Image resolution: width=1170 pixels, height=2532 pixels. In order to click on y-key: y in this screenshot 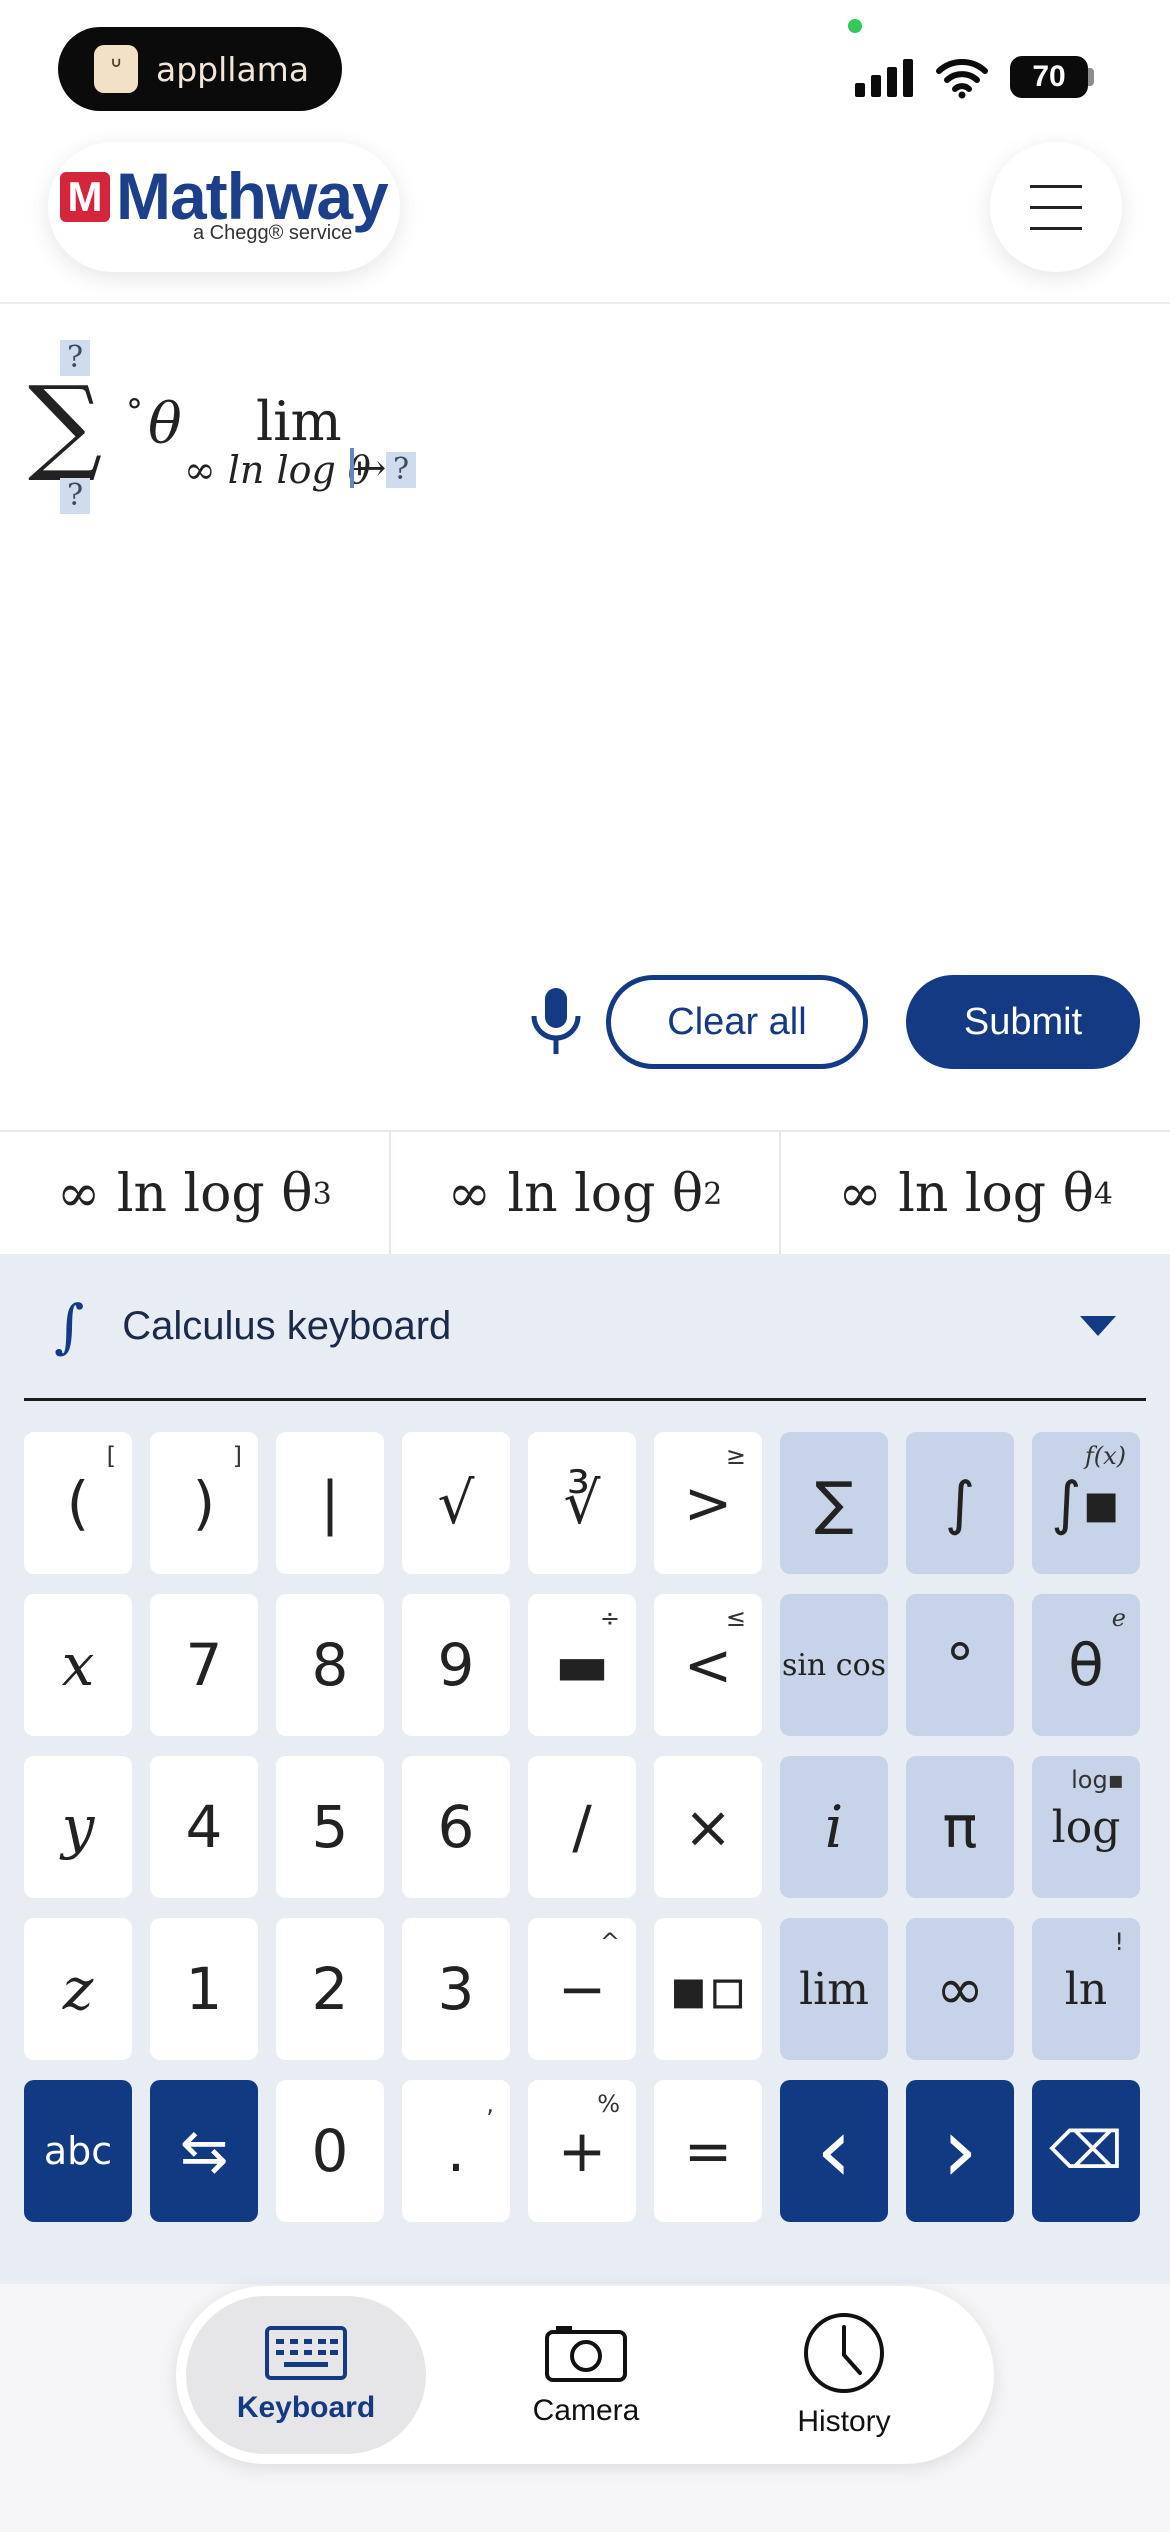, I will do `click(78, 1827)`.